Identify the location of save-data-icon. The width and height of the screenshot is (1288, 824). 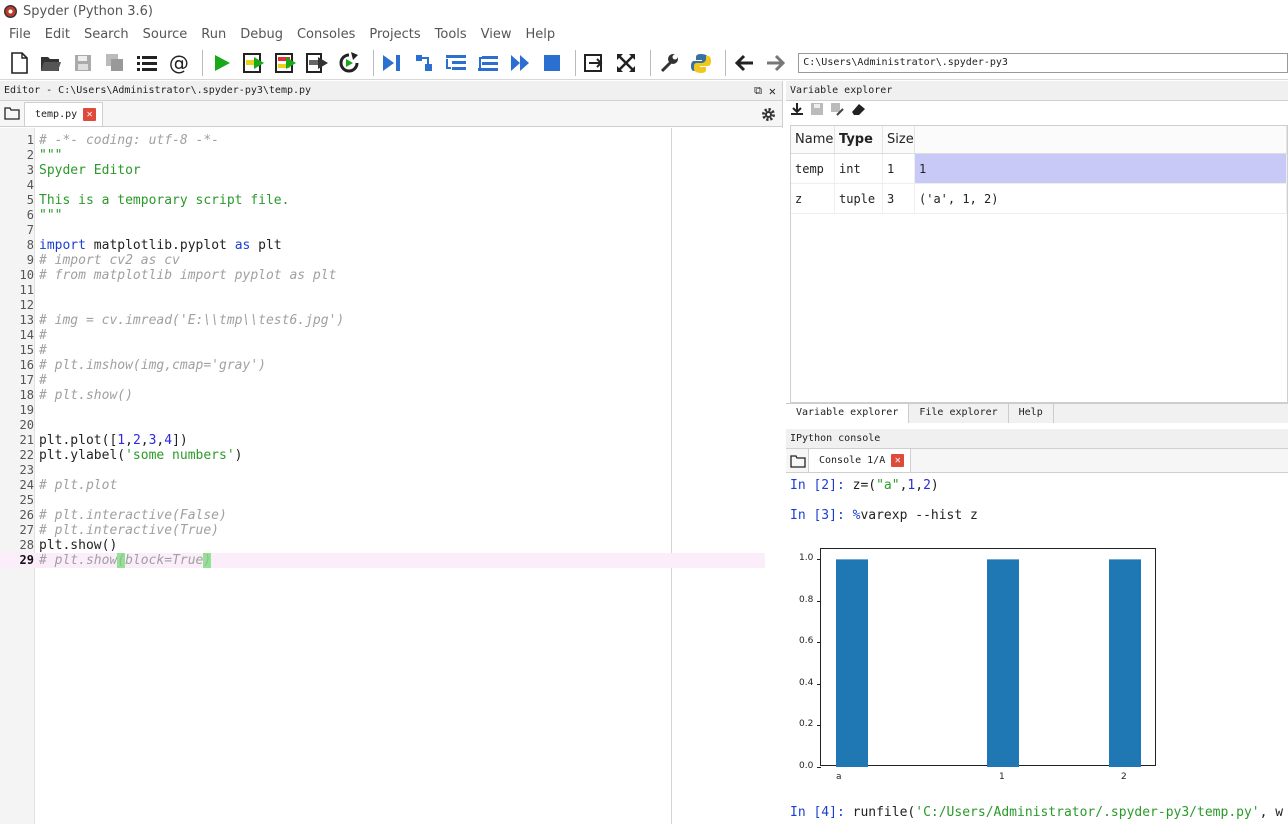
(817, 111).